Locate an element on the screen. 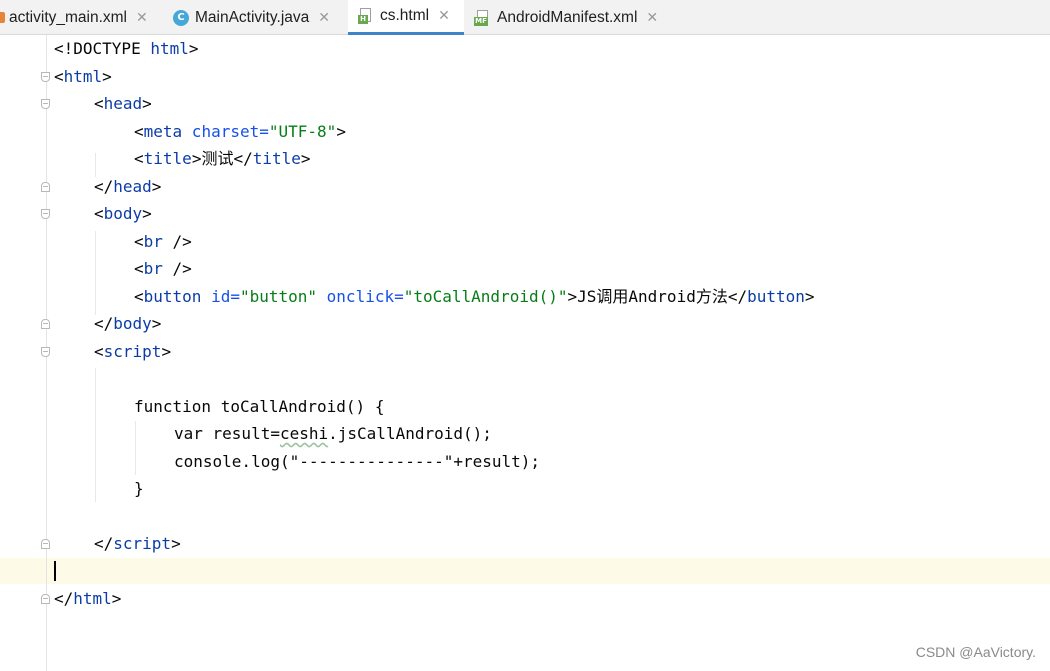  code-line: } is located at coordinates (139, 489).